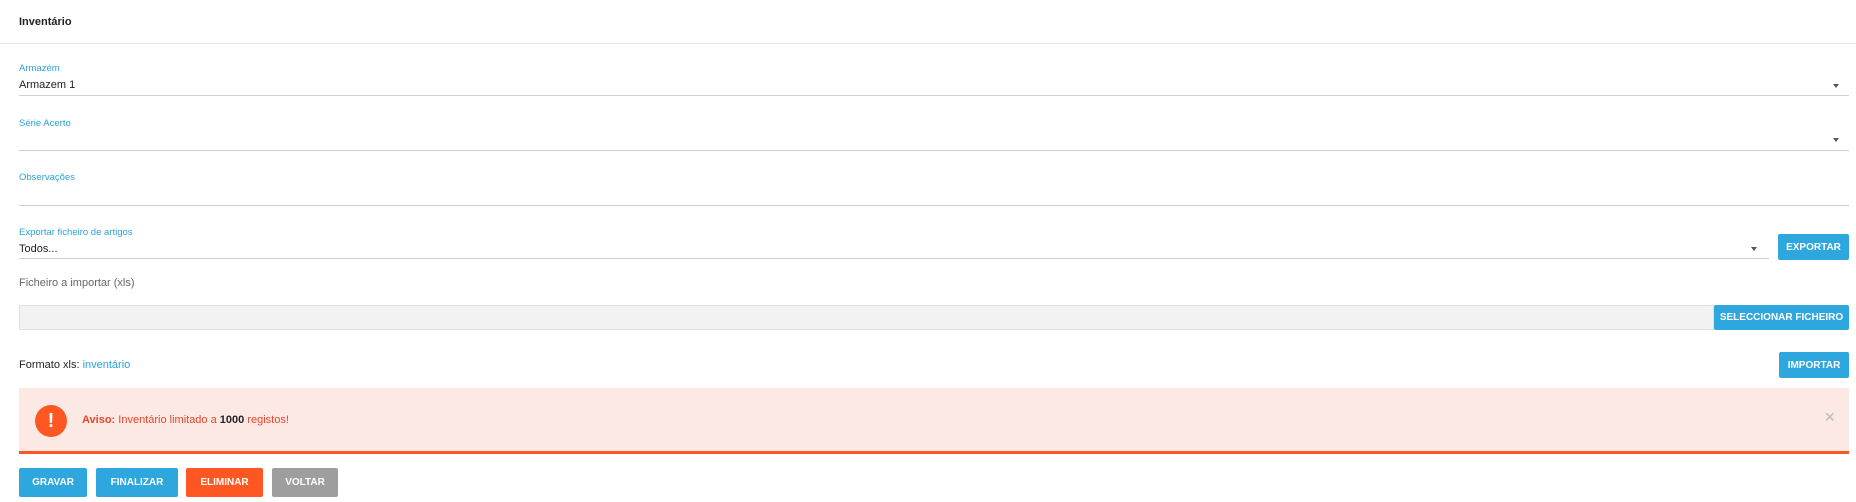 Image resolution: width=1856 pixels, height=502 pixels. What do you see at coordinates (1814, 365) in the screenshot?
I see `importar-button: IMPORTAR` at bounding box center [1814, 365].